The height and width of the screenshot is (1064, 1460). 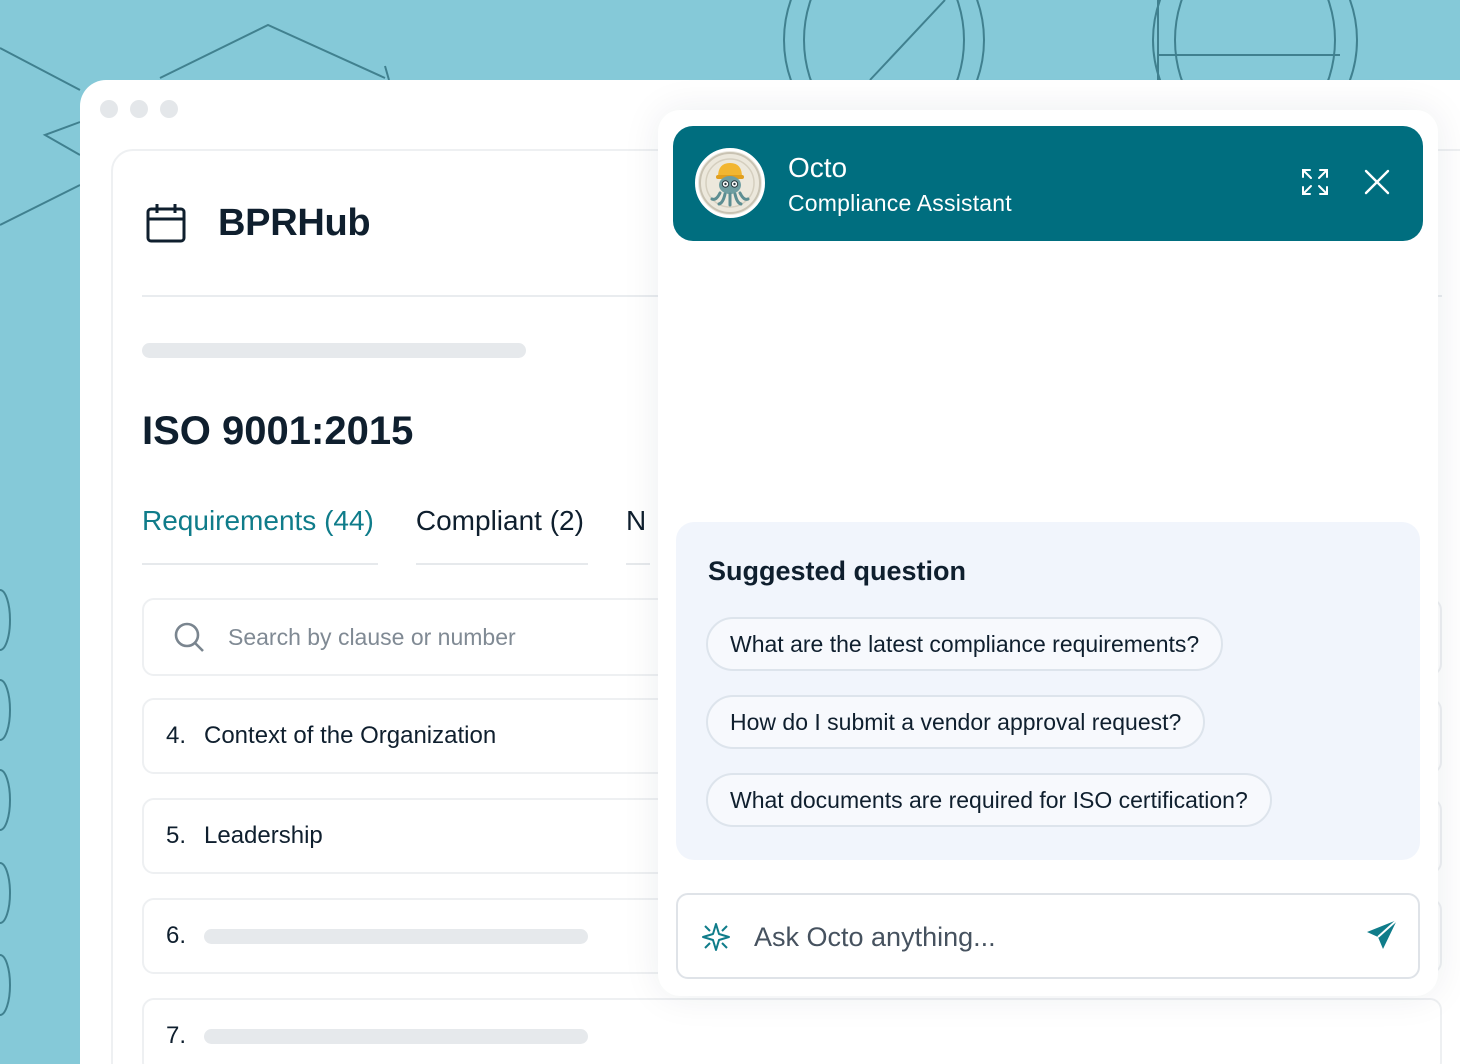 I want to click on tab-compliant: Compliant (2), so click(x=502, y=535).